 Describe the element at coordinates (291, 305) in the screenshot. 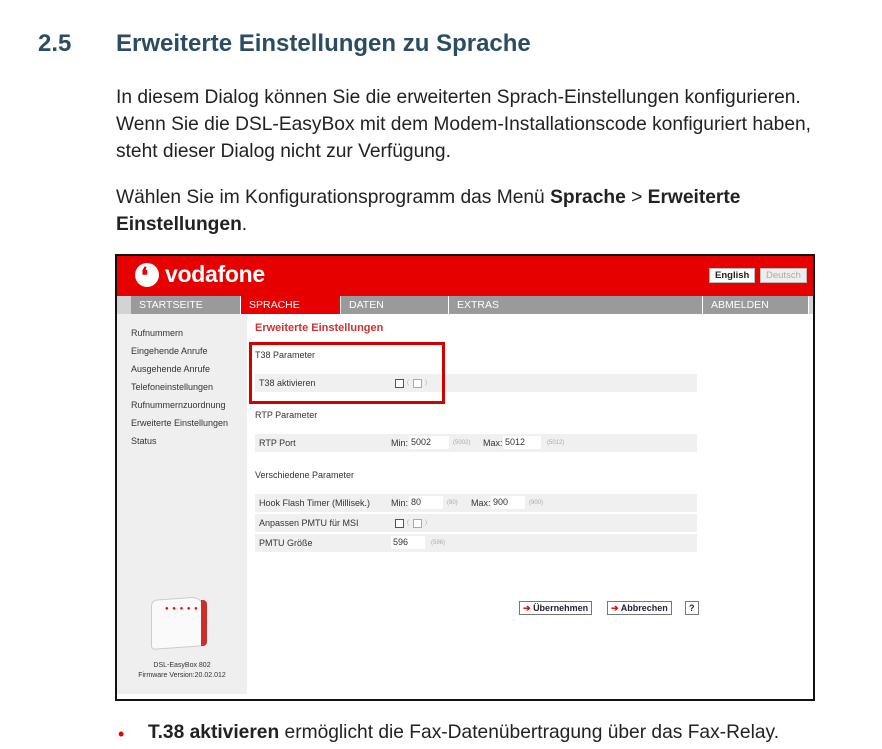

I see `tab-sprache: SPRACHE` at that location.